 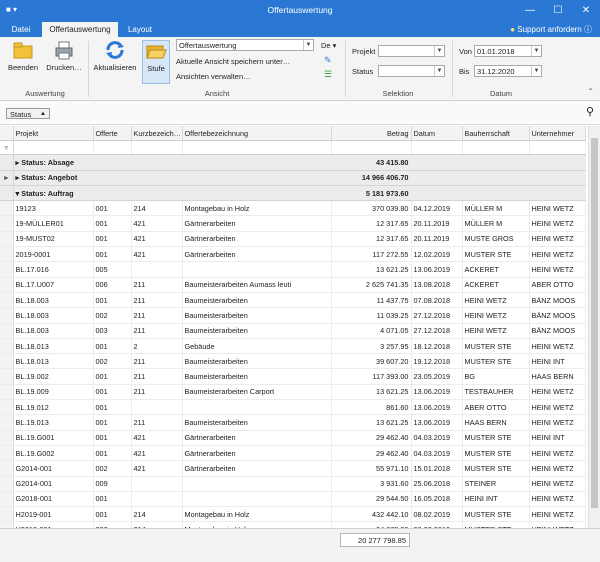 What do you see at coordinates (590, 111) in the screenshot?
I see `search-icon: ⚲` at bounding box center [590, 111].